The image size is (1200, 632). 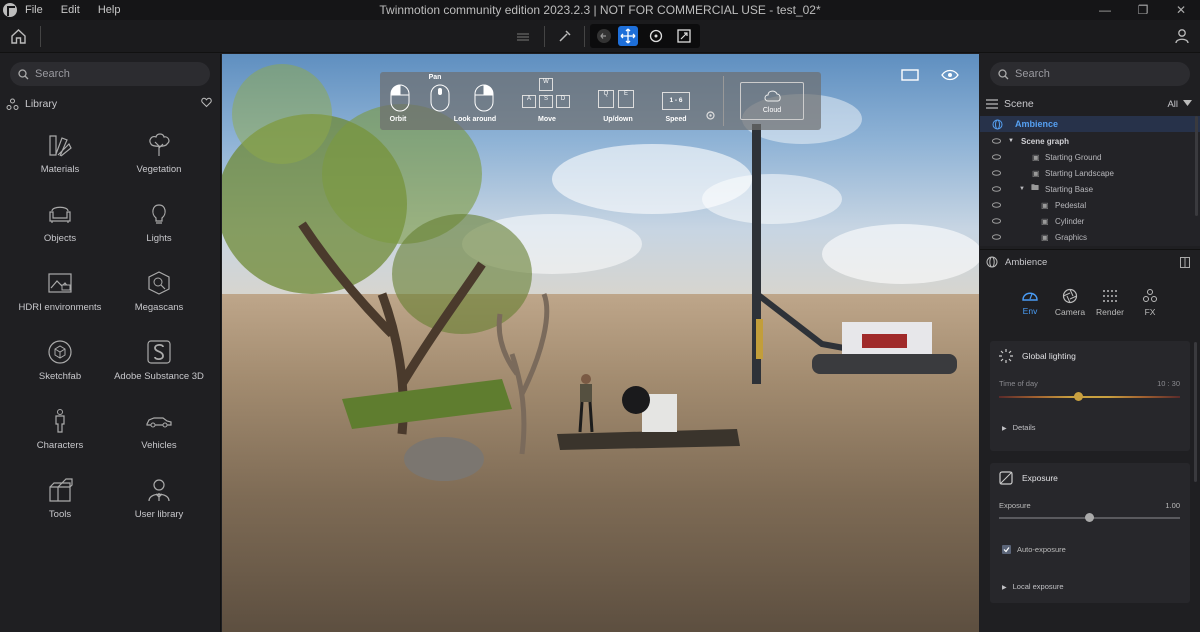 What do you see at coordinates (1090, 189) in the screenshot?
I see `tree-row-starting-base: ▼ 🖿 Starting Base` at bounding box center [1090, 189].